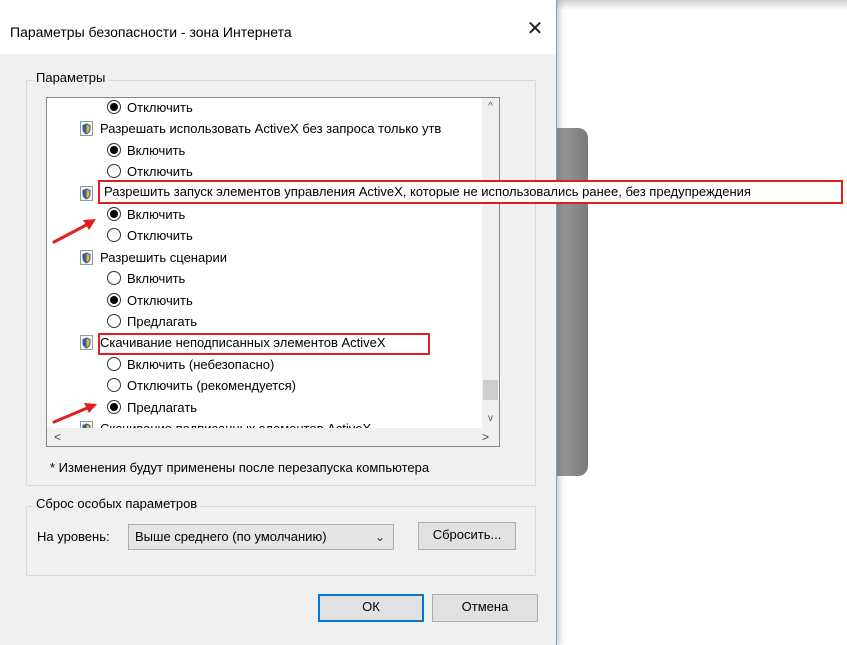 The width and height of the screenshot is (847, 645). What do you see at coordinates (273, 437) in the screenshot?
I see `horizontal-scrollbar: < >` at bounding box center [273, 437].